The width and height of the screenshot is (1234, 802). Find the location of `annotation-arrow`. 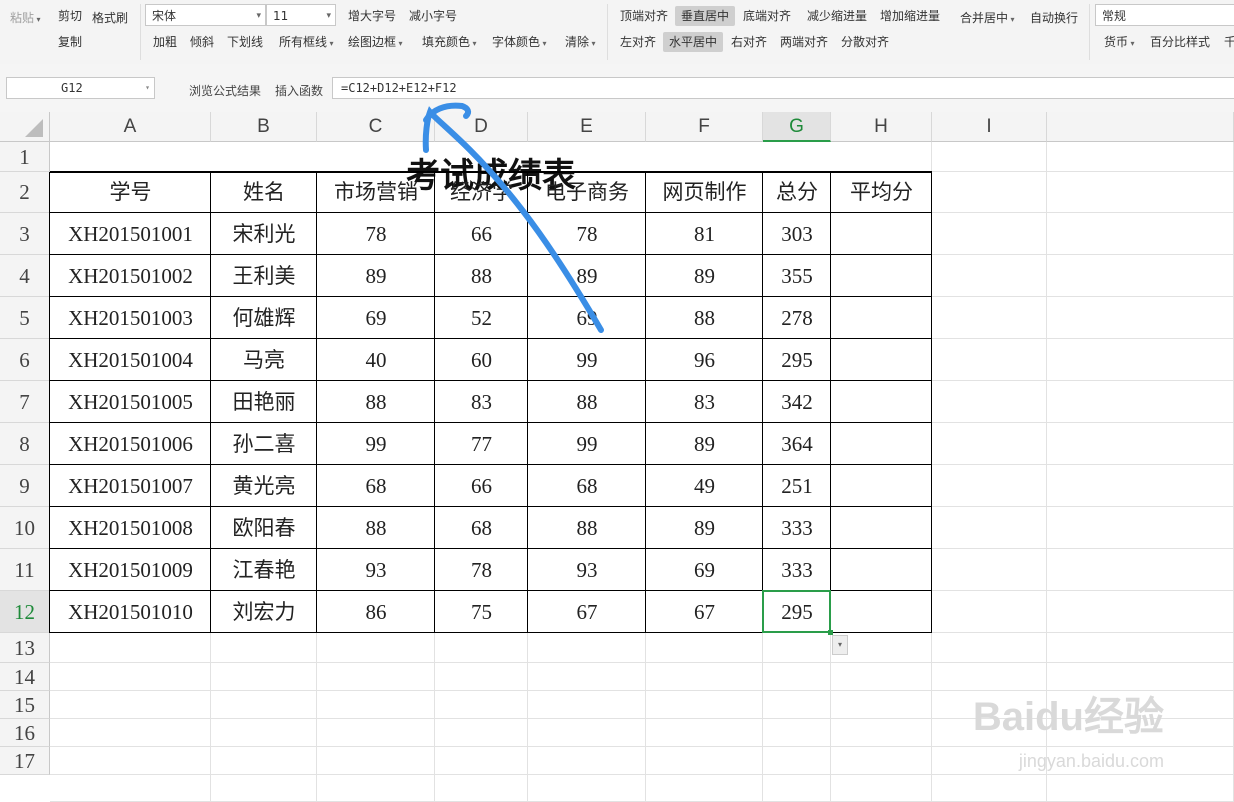

annotation-arrow is located at coordinates (513, 217).